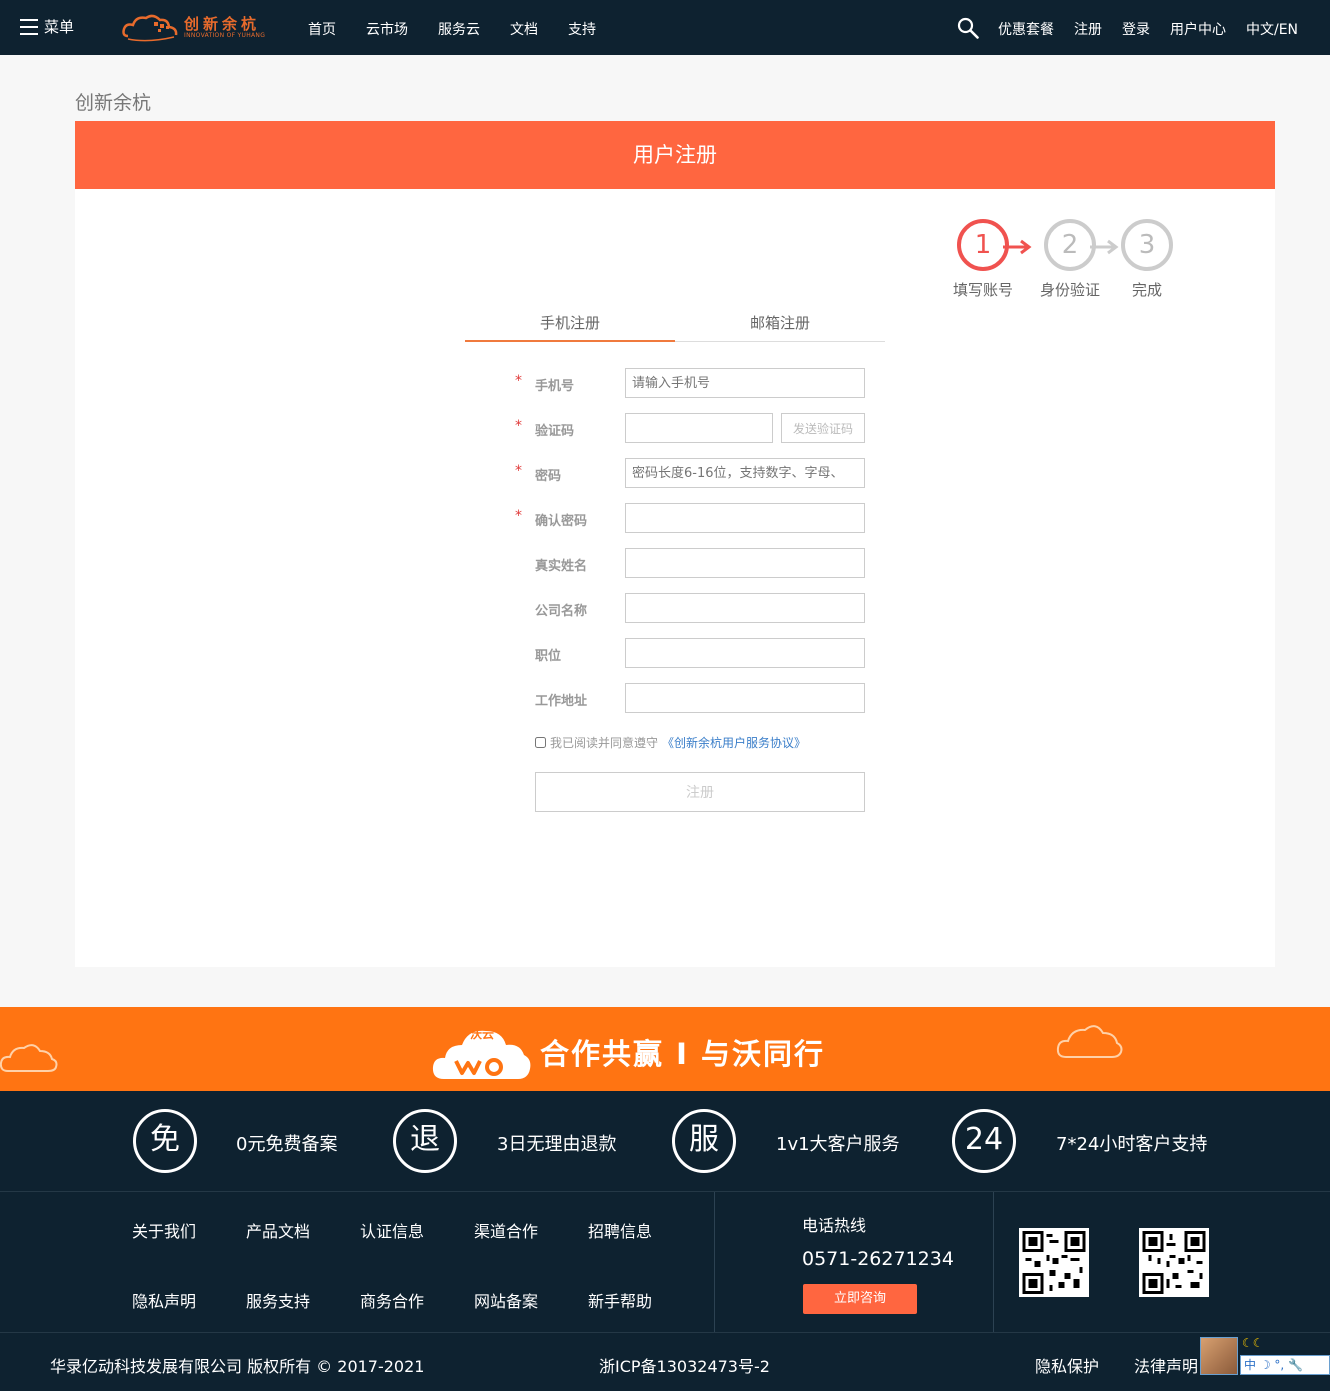 The image size is (1330, 1391). I want to click on tab-phone: 手机注册, so click(570, 327).